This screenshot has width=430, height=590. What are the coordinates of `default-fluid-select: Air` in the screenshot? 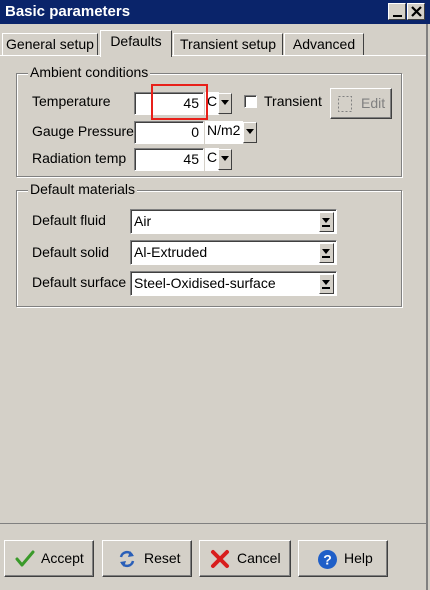 It's located at (233, 221).